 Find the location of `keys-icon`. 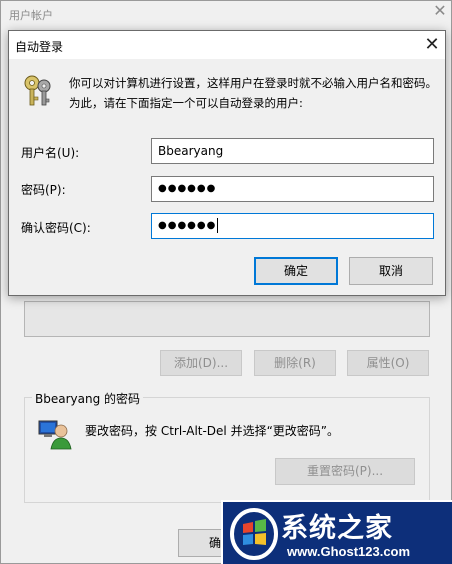

keys-icon is located at coordinates (38, 91).